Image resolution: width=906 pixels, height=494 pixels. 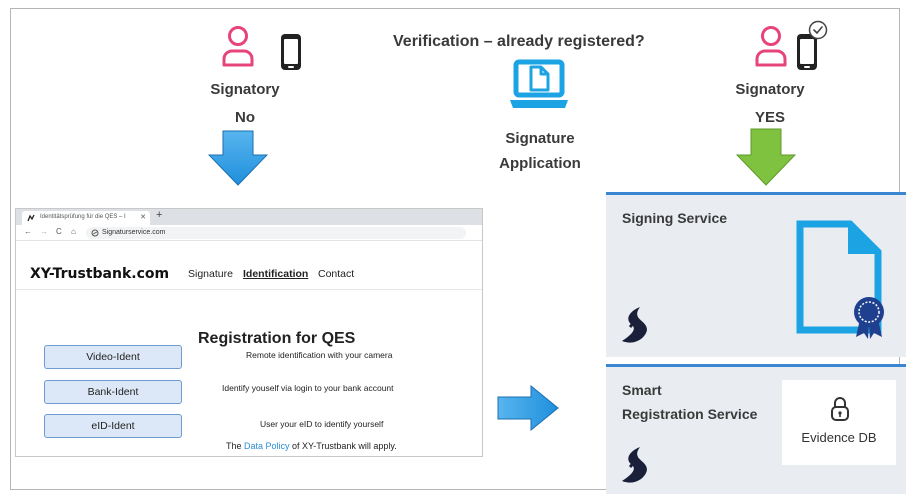 What do you see at coordinates (245, 117) in the screenshot?
I see `left-signatory-answer: No` at bounding box center [245, 117].